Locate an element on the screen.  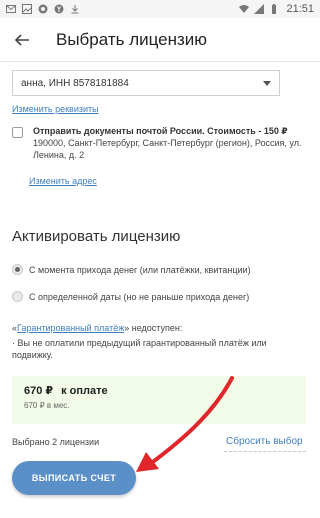
notification-icons is located at coordinates (43, 9).